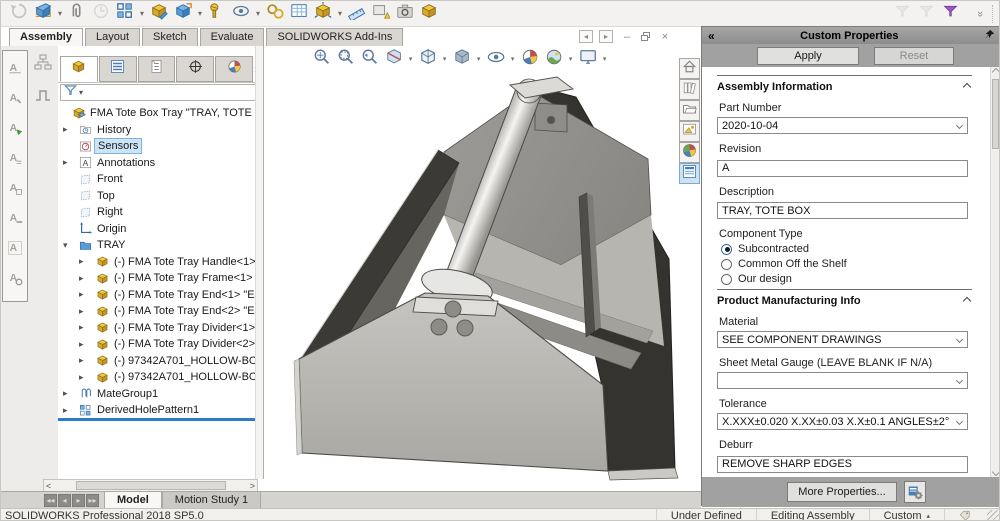  Describe the element at coordinates (15, 187) in the screenshot. I see `format-text-tool-icon: A` at that location.